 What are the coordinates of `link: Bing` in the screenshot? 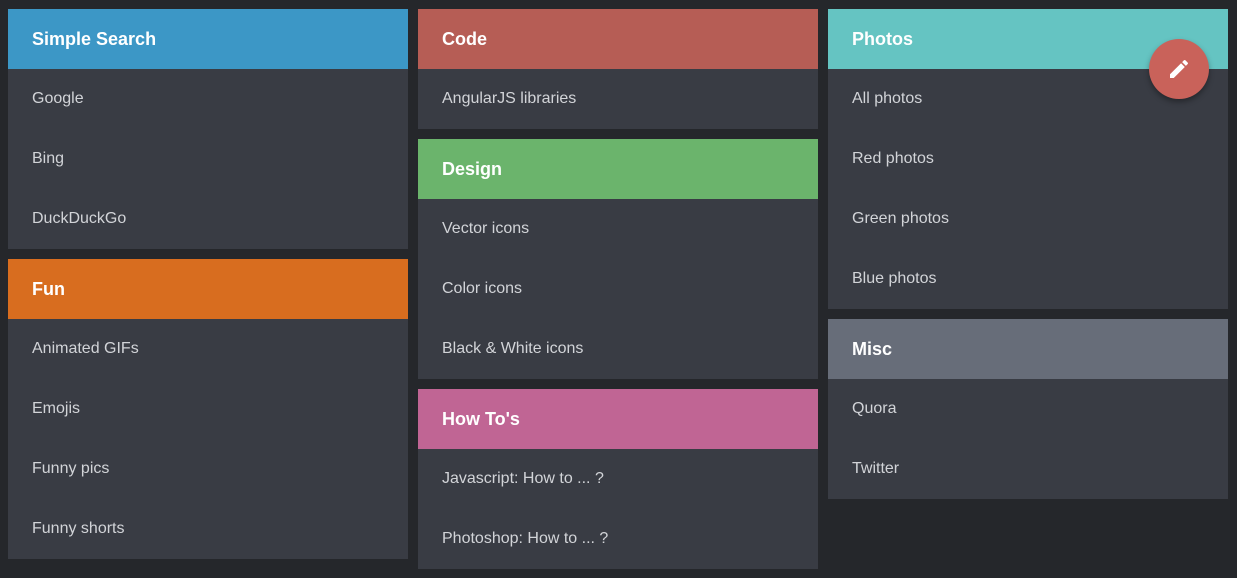 It's located at (48, 159).